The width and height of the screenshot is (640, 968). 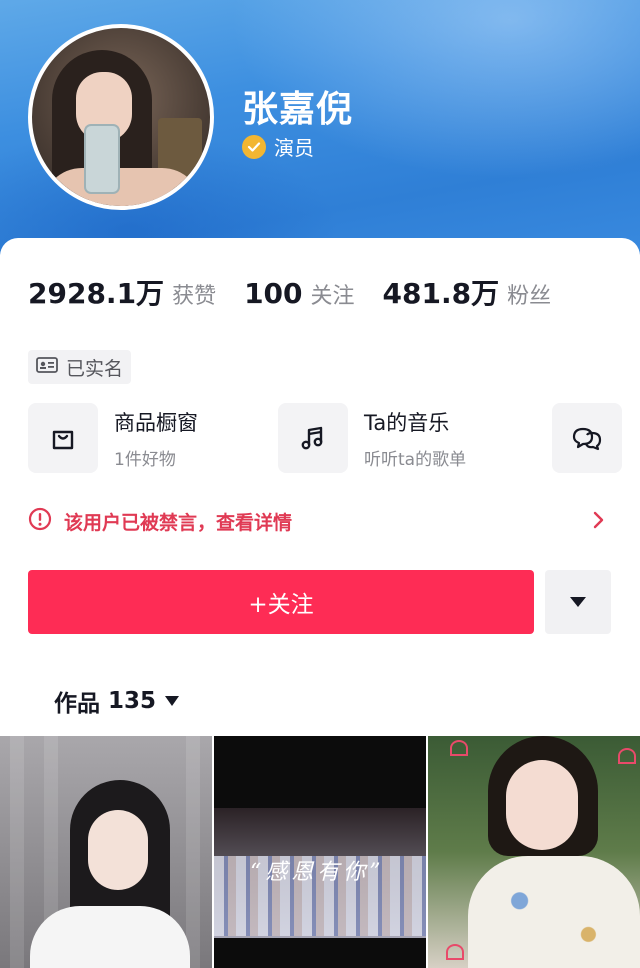 What do you see at coordinates (77, 704) in the screenshot?
I see `works-label: 作品` at bounding box center [77, 704].